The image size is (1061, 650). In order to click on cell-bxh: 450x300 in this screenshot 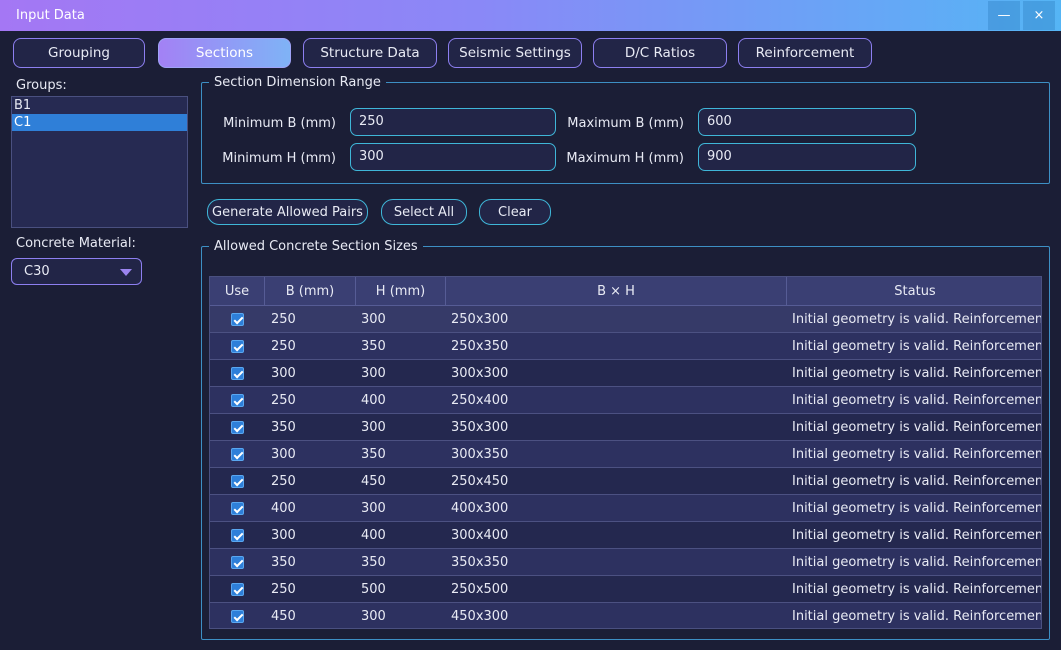, I will do `click(480, 616)`.